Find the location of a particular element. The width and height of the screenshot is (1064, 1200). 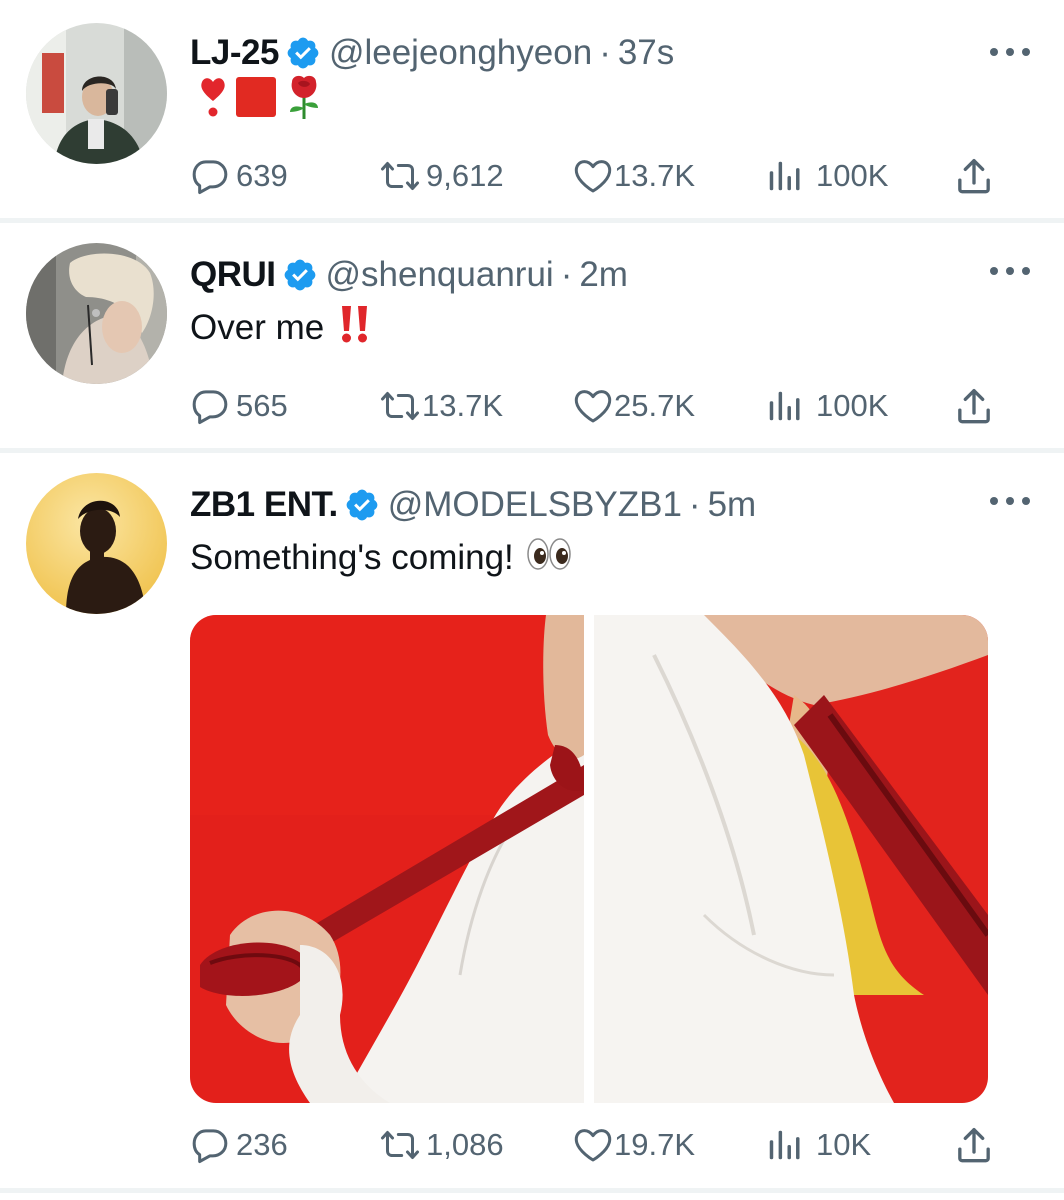

like-button: 13.7K is located at coordinates (633, 176).